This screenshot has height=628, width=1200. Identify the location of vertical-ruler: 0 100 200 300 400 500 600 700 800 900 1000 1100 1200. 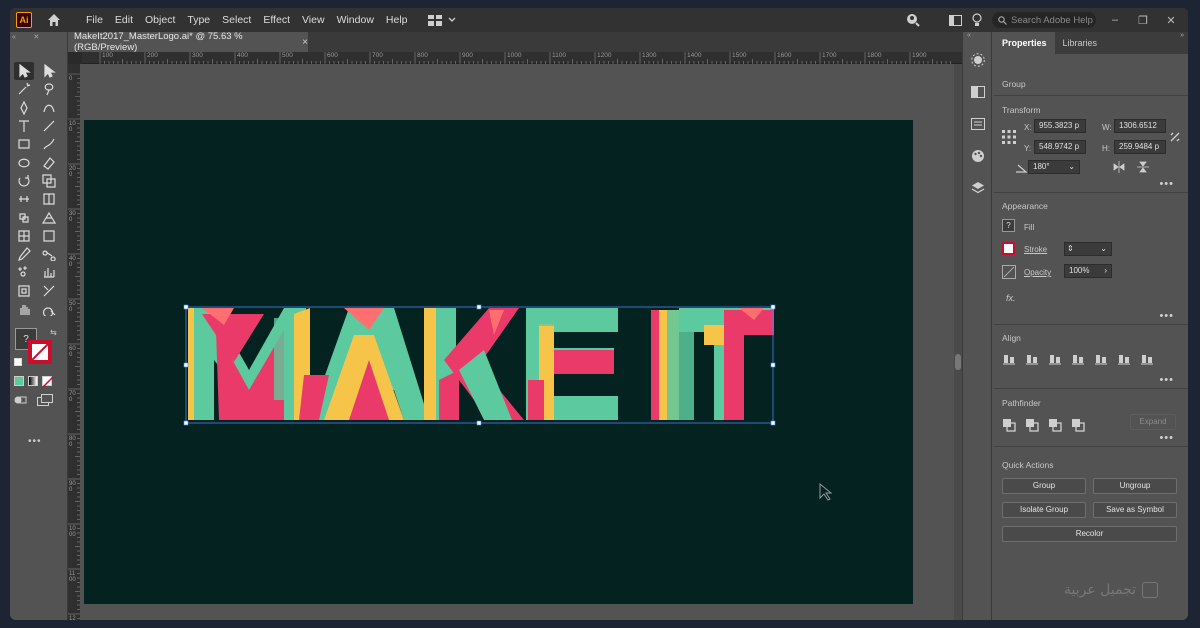
(74, 342).